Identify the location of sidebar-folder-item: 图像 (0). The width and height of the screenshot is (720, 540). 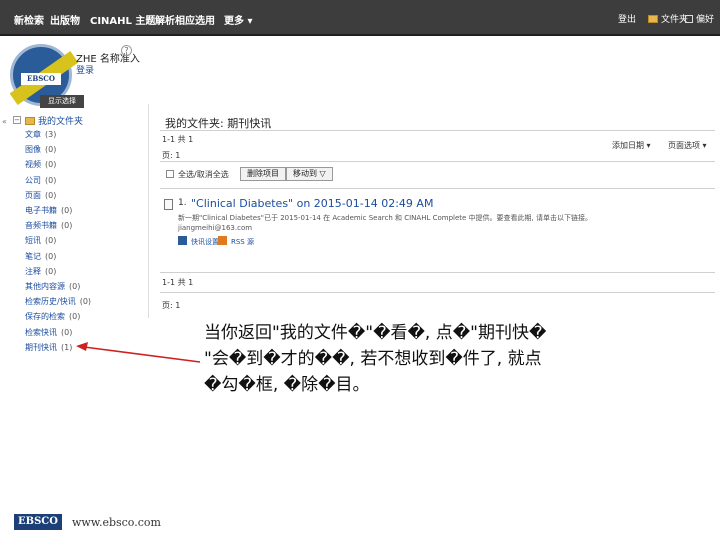
(40, 149).